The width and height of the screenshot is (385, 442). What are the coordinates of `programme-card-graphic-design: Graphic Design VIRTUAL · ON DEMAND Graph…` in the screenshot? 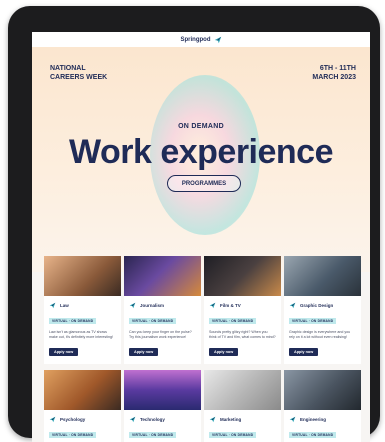 It's located at (322, 310).